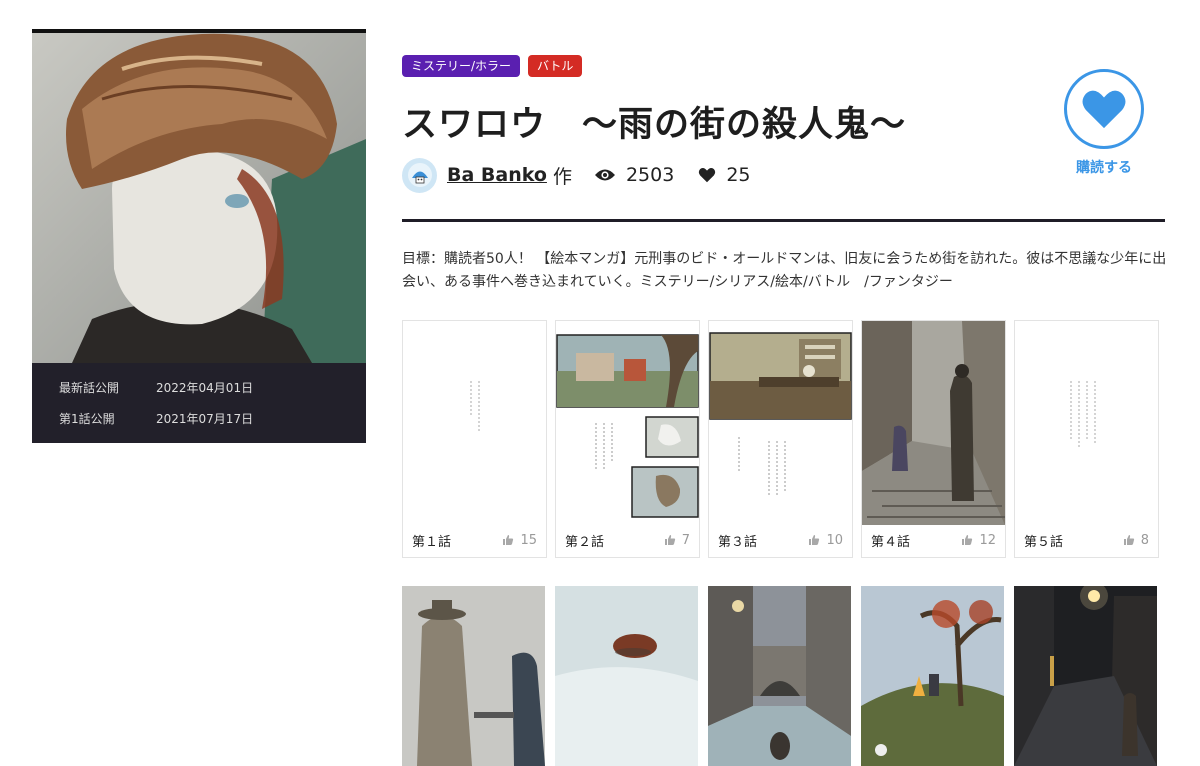 This screenshot has width=1200, height=766. I want to click on author-name-link: Ba Banko, so click(497, 175).